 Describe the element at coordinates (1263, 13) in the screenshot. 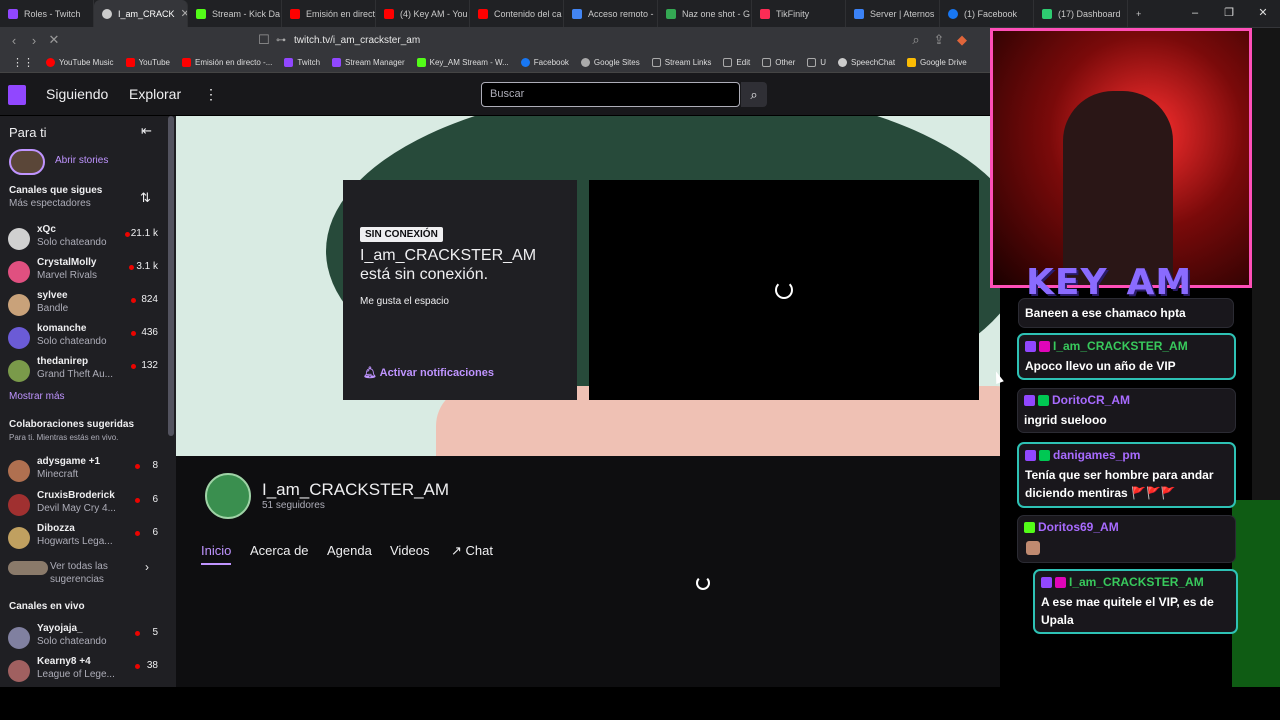

I see `close-window-icon: ✕` at that location.